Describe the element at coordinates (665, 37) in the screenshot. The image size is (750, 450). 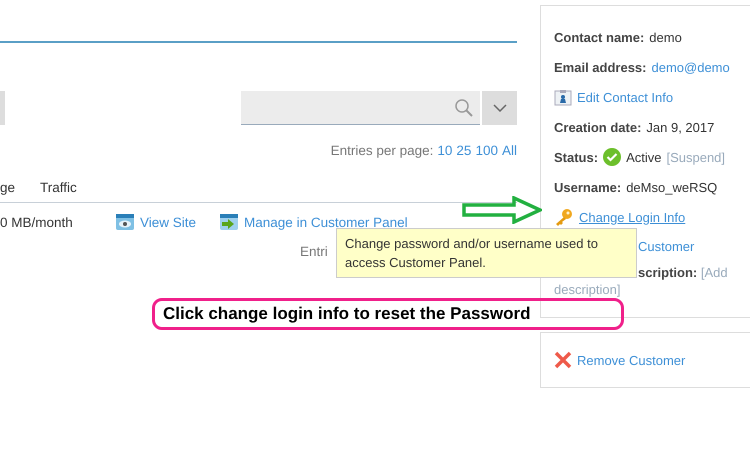
I see `field-value: demo` at that location.